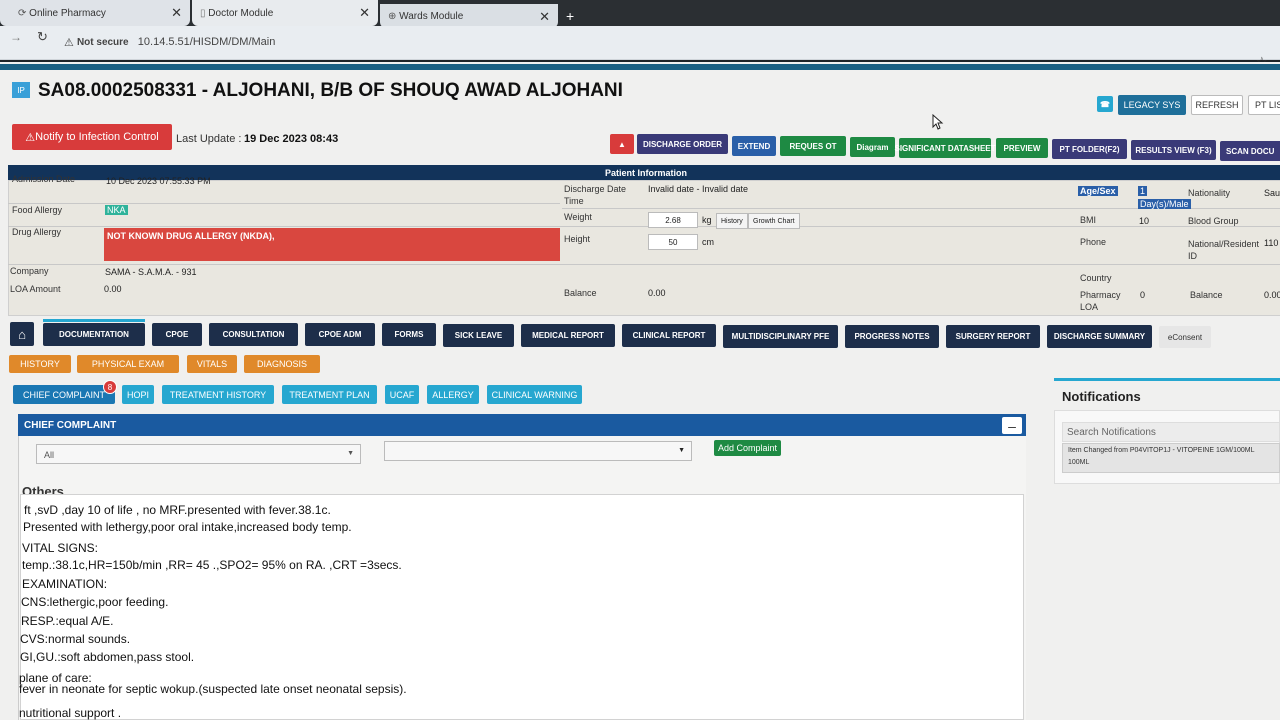 The height and width of the screenshot is (720, 1280). I want to click on blood-group-label: Blood Group, so click(1213, 221).